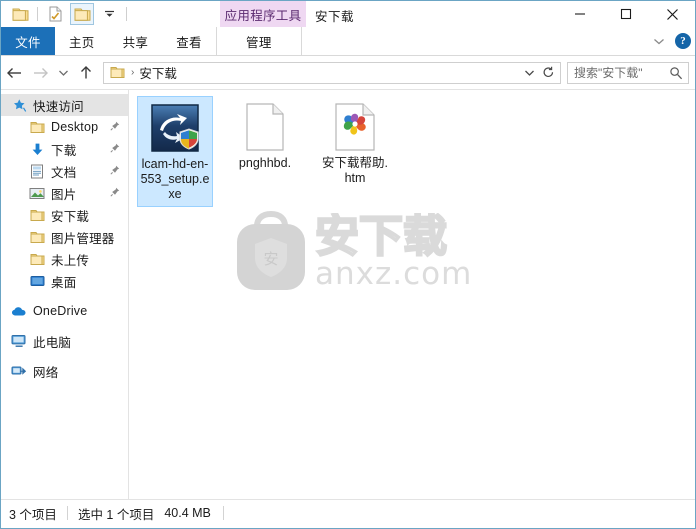 The width and height of the screenshot is (696, 529). I want to click on sidebar-item-label: 未上传, so click(70, 260).